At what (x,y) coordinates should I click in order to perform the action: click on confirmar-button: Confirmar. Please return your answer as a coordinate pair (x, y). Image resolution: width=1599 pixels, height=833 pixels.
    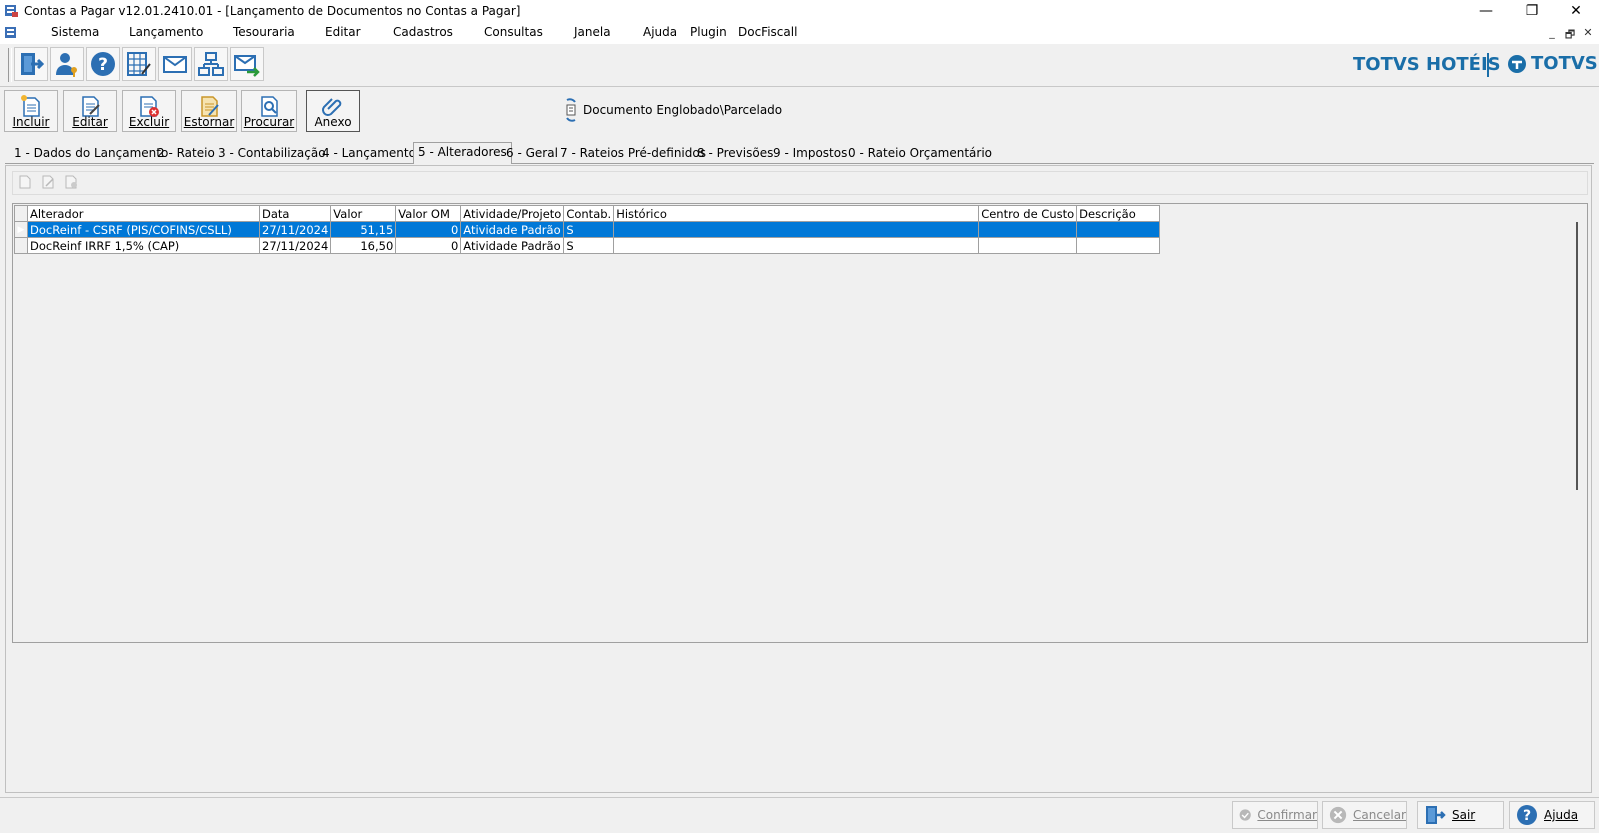
    Looking at the image, I should click on (1275, 815).